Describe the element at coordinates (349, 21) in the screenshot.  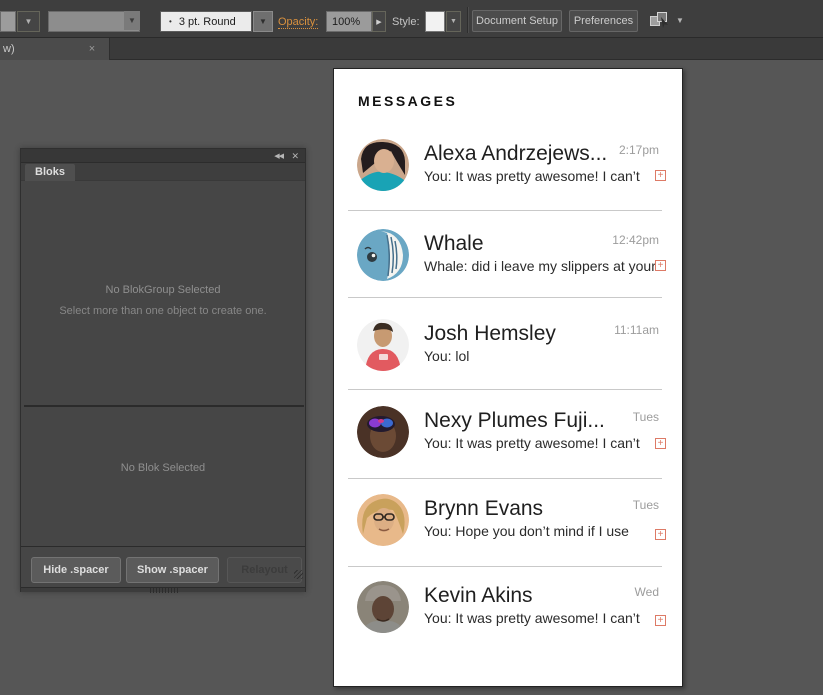
I see `opacity-input: 100%` at that location.